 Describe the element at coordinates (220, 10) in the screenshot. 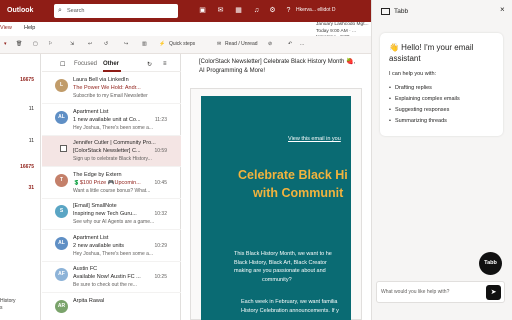

I see `mail-icon: ✉` at that location.